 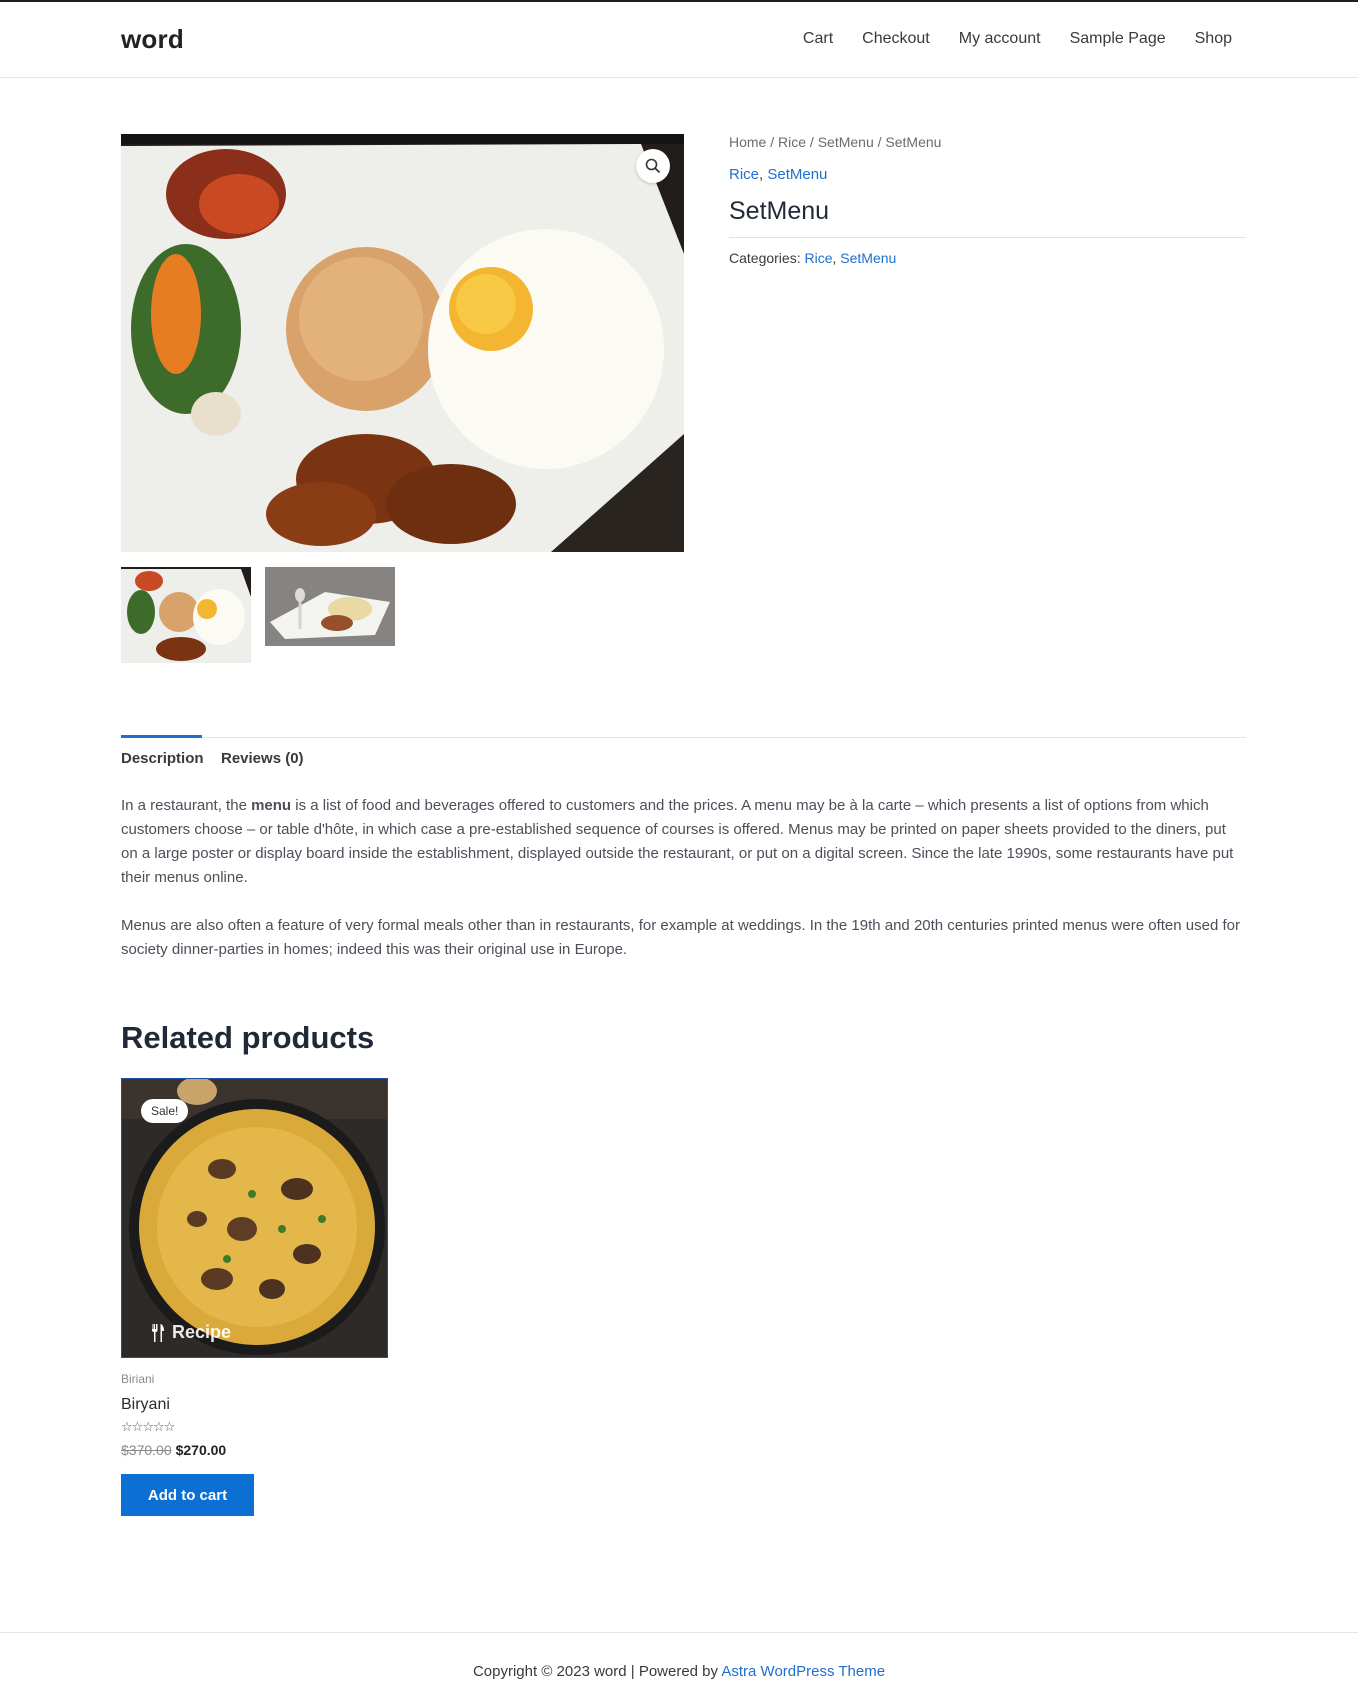 What do you see at coordinates (271, 805) in the screenshot?
I see `description-bold: menu` at bounding box center [271, 805].